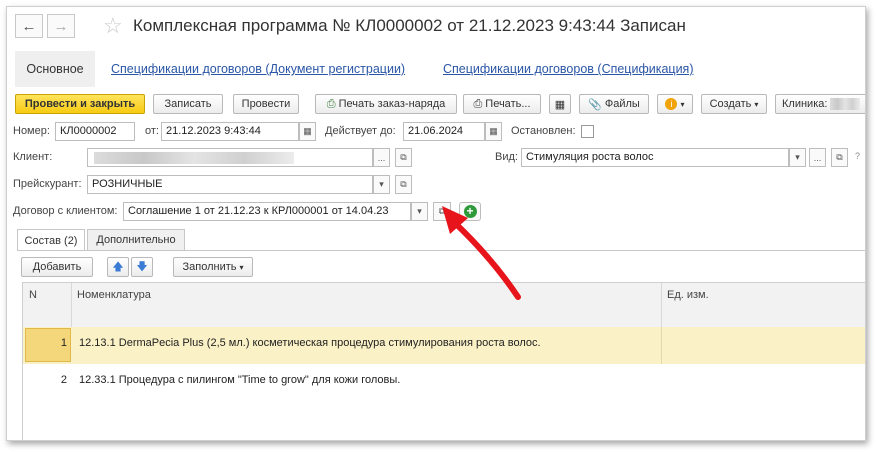  Describe the element at coordinates (444, 131) in the screenshot. I see `valid-until-field: 21.06.2024` at that location.